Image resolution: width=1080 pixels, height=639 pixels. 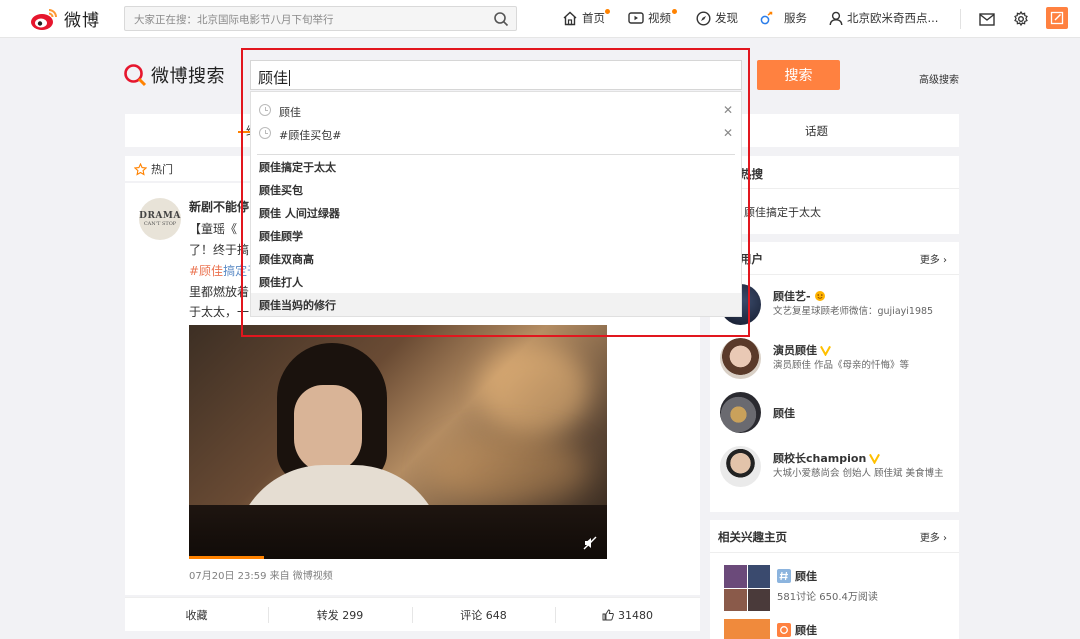 I want to click on nav-discover: 发现, so click(x=717, y=18).